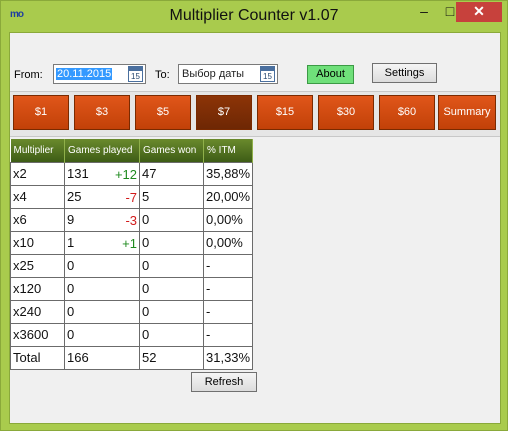 The height and width of the screenshot is (431, 508). I want to click on games-played-value: 25, so click(74, 196).